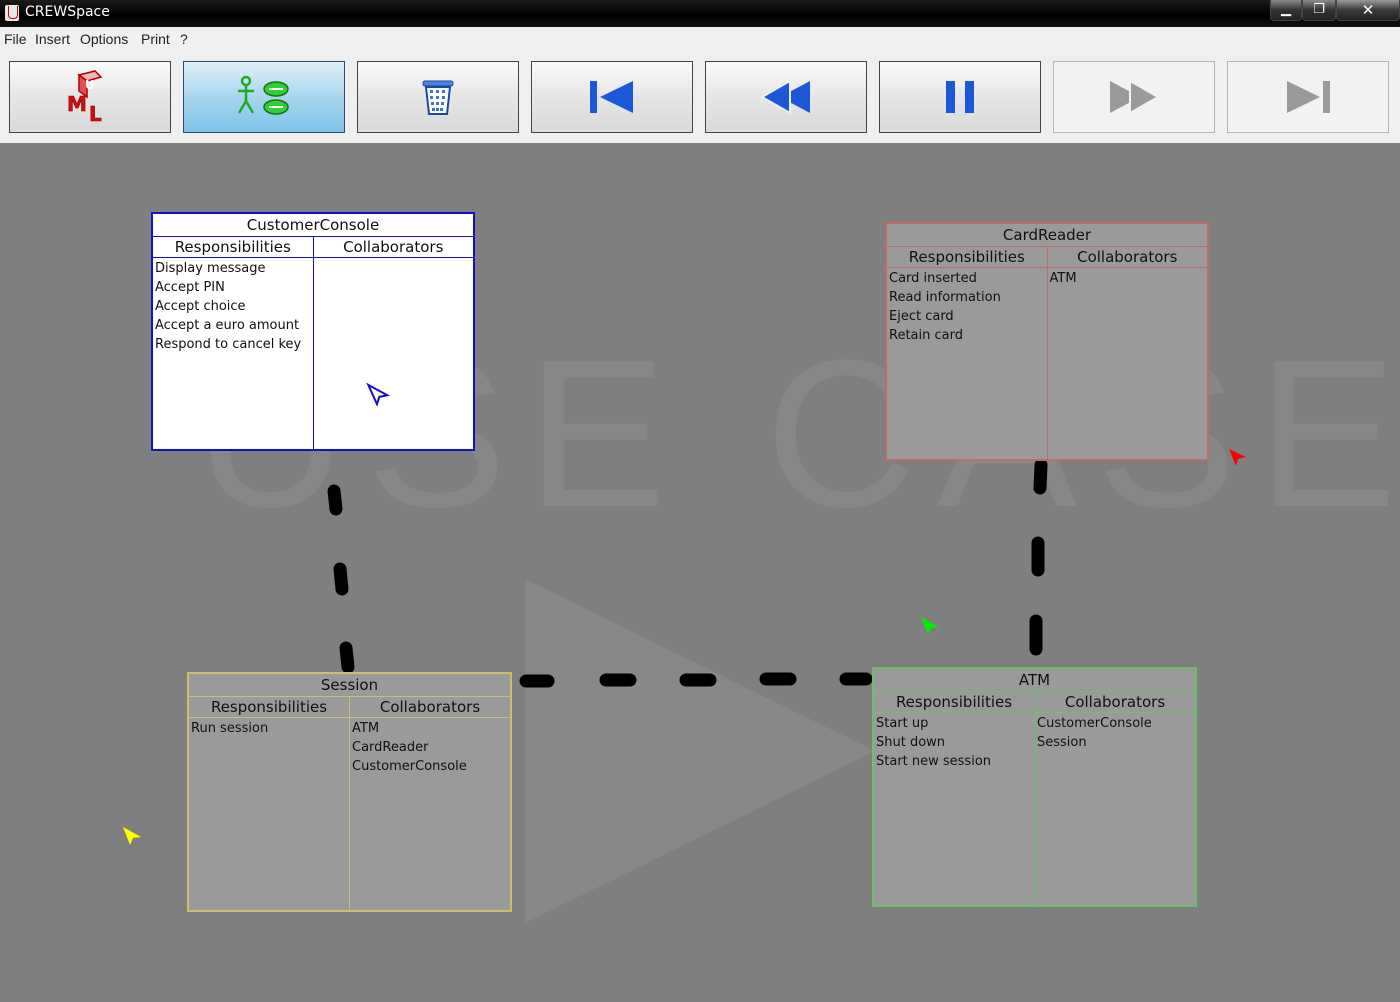 Image resolution: width=1400 pixels, height=1002 pixels. I want to click on responsibility-item: Retain card, so click(967, 335).